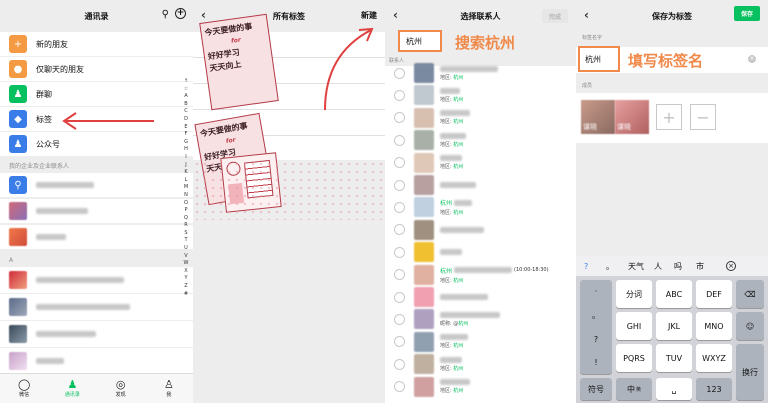 The image size is (768, 403). Describe the element at coordinates (180, 13) in the screenshot. I see `add-icon: +` at that location.